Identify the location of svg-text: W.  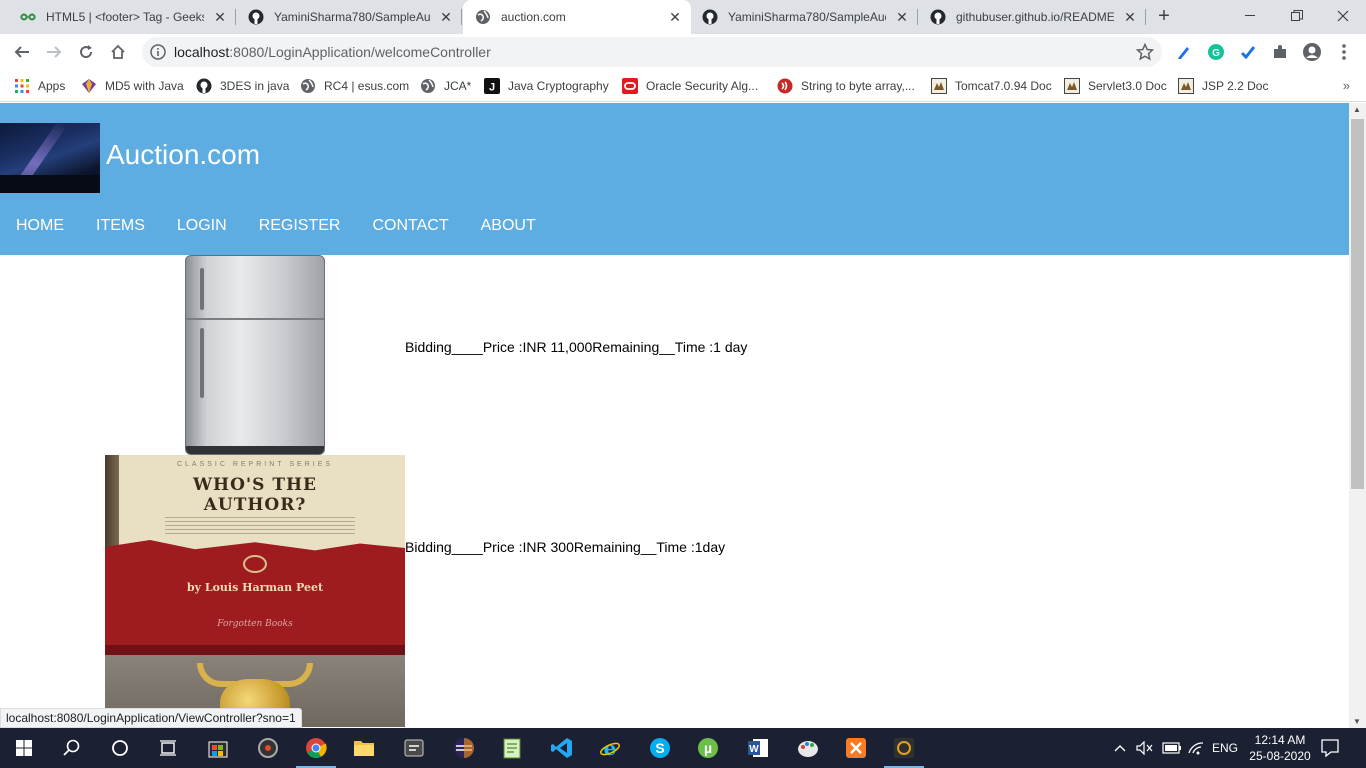
(754, 749).